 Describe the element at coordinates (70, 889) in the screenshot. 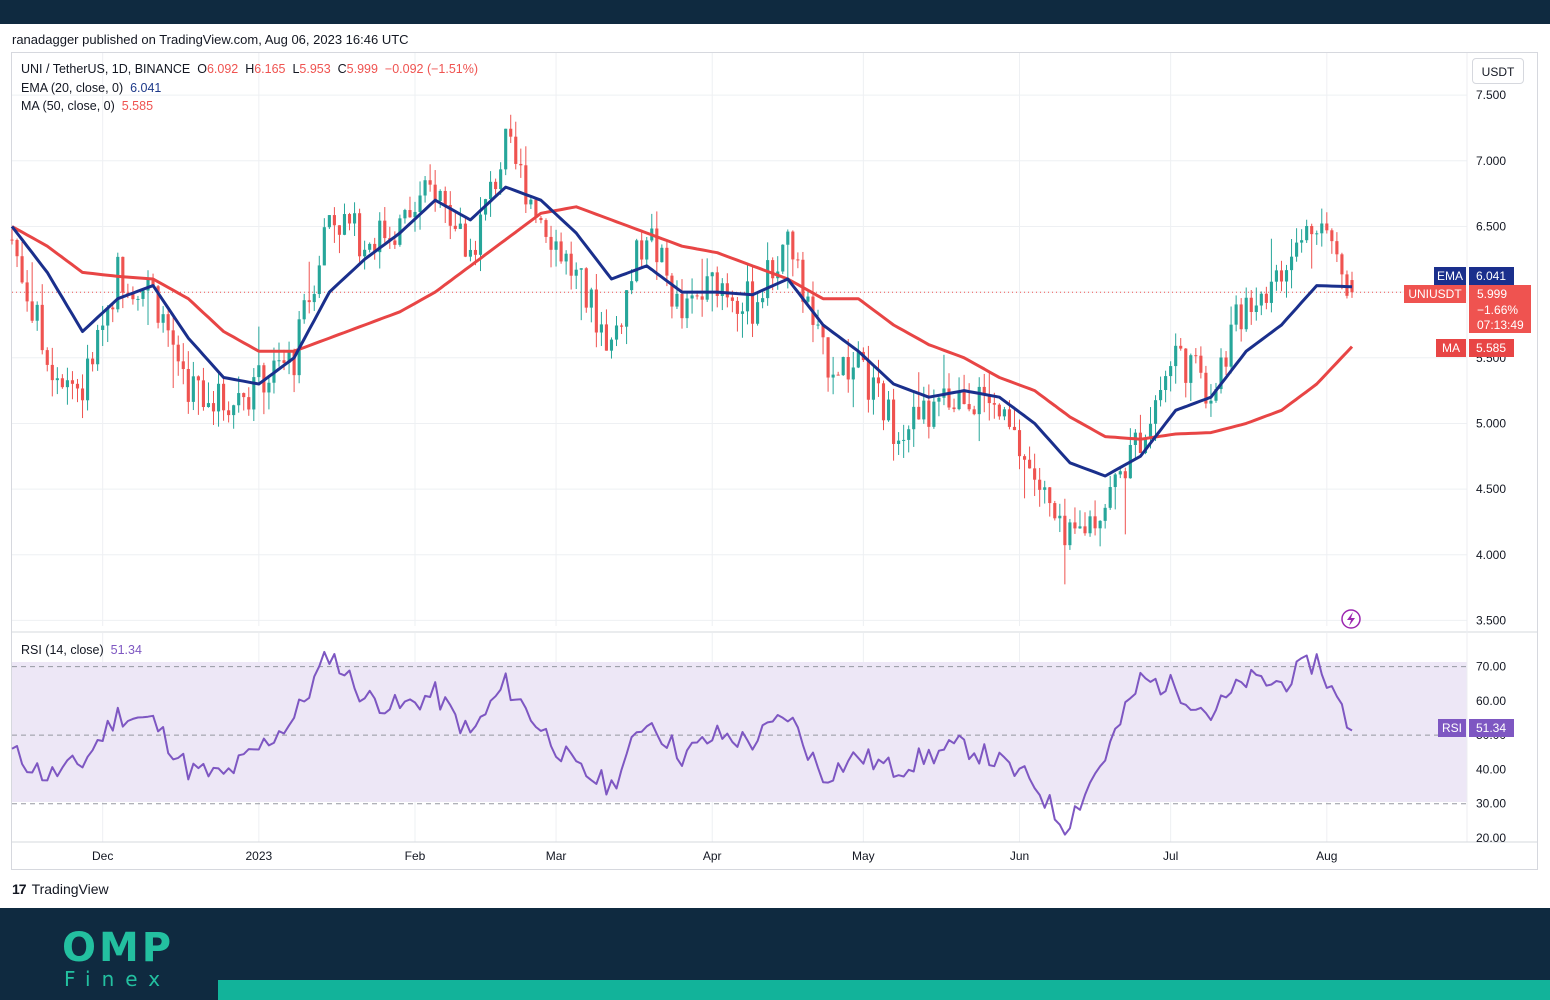

I see `tradingview-label: TradingView` at that location.